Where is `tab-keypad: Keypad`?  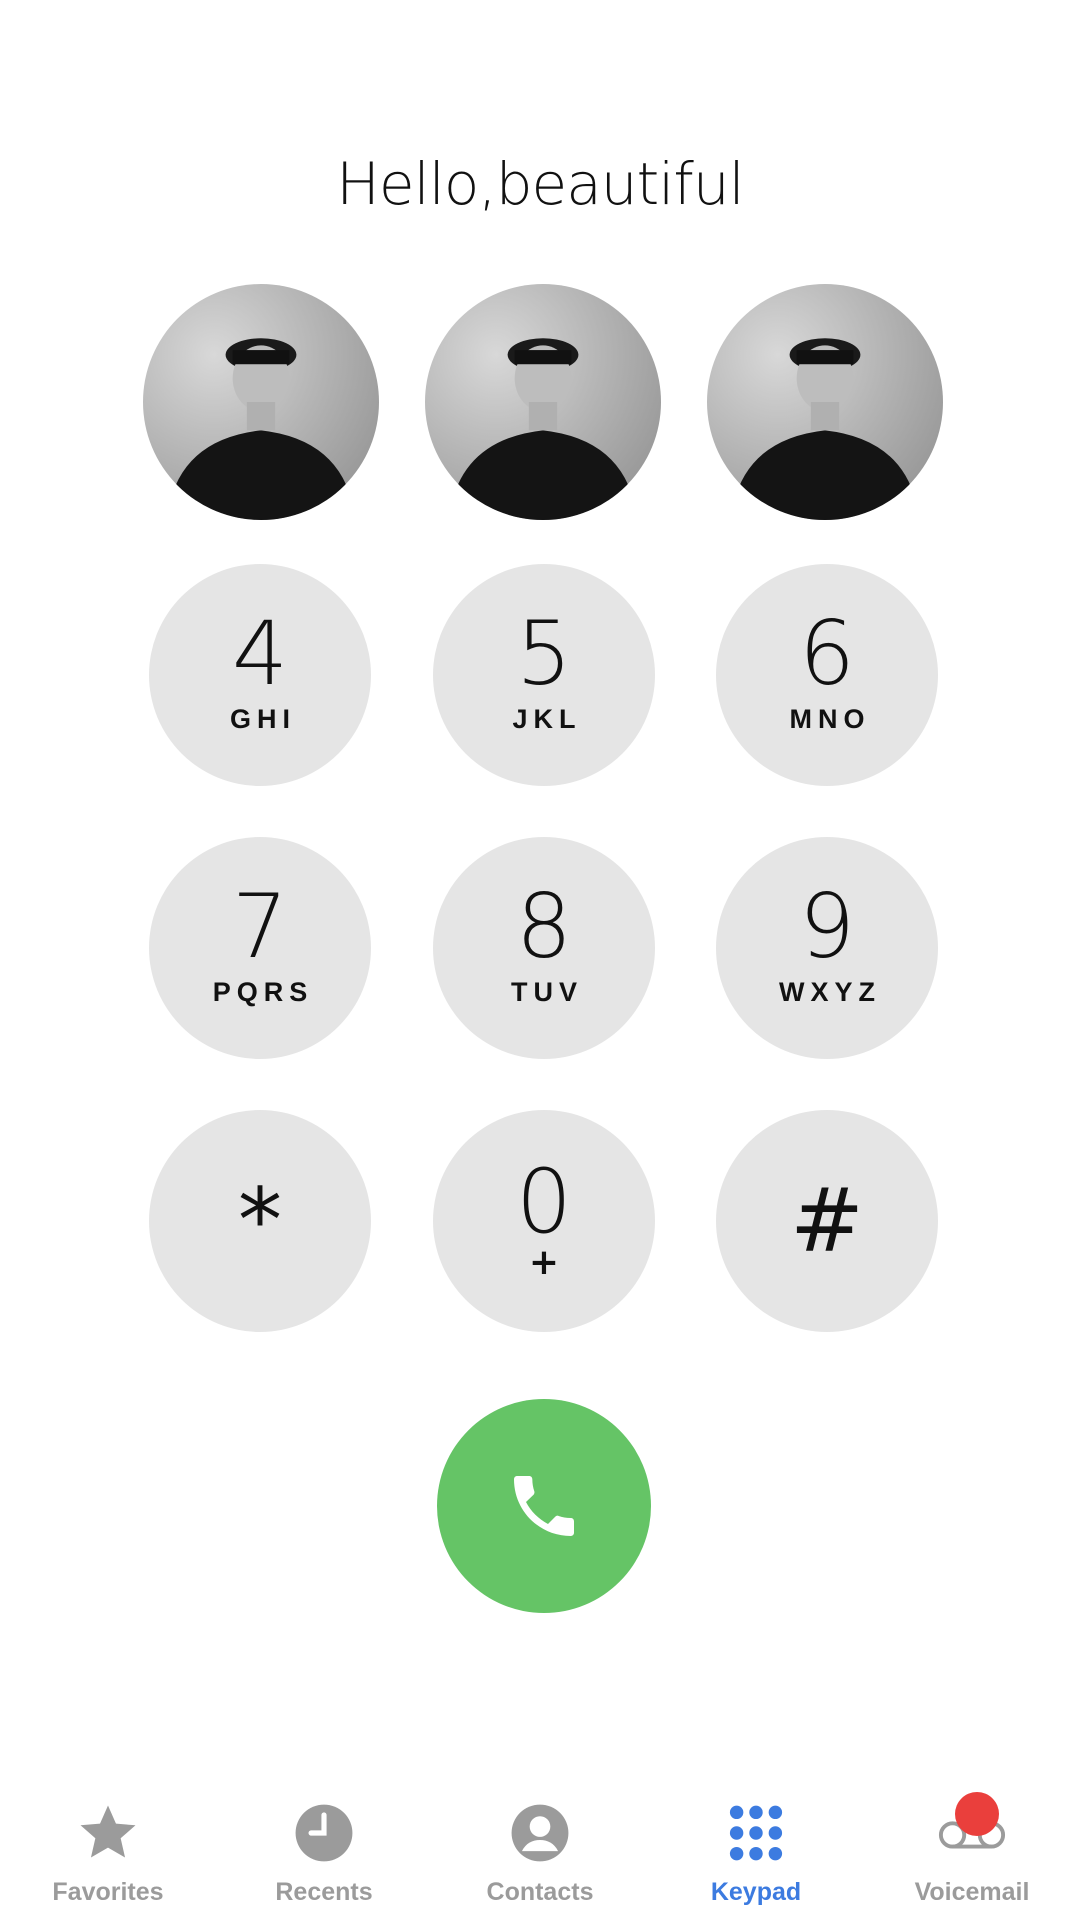
tab-keypad: Keypad is located at coordinates (756, 1858).